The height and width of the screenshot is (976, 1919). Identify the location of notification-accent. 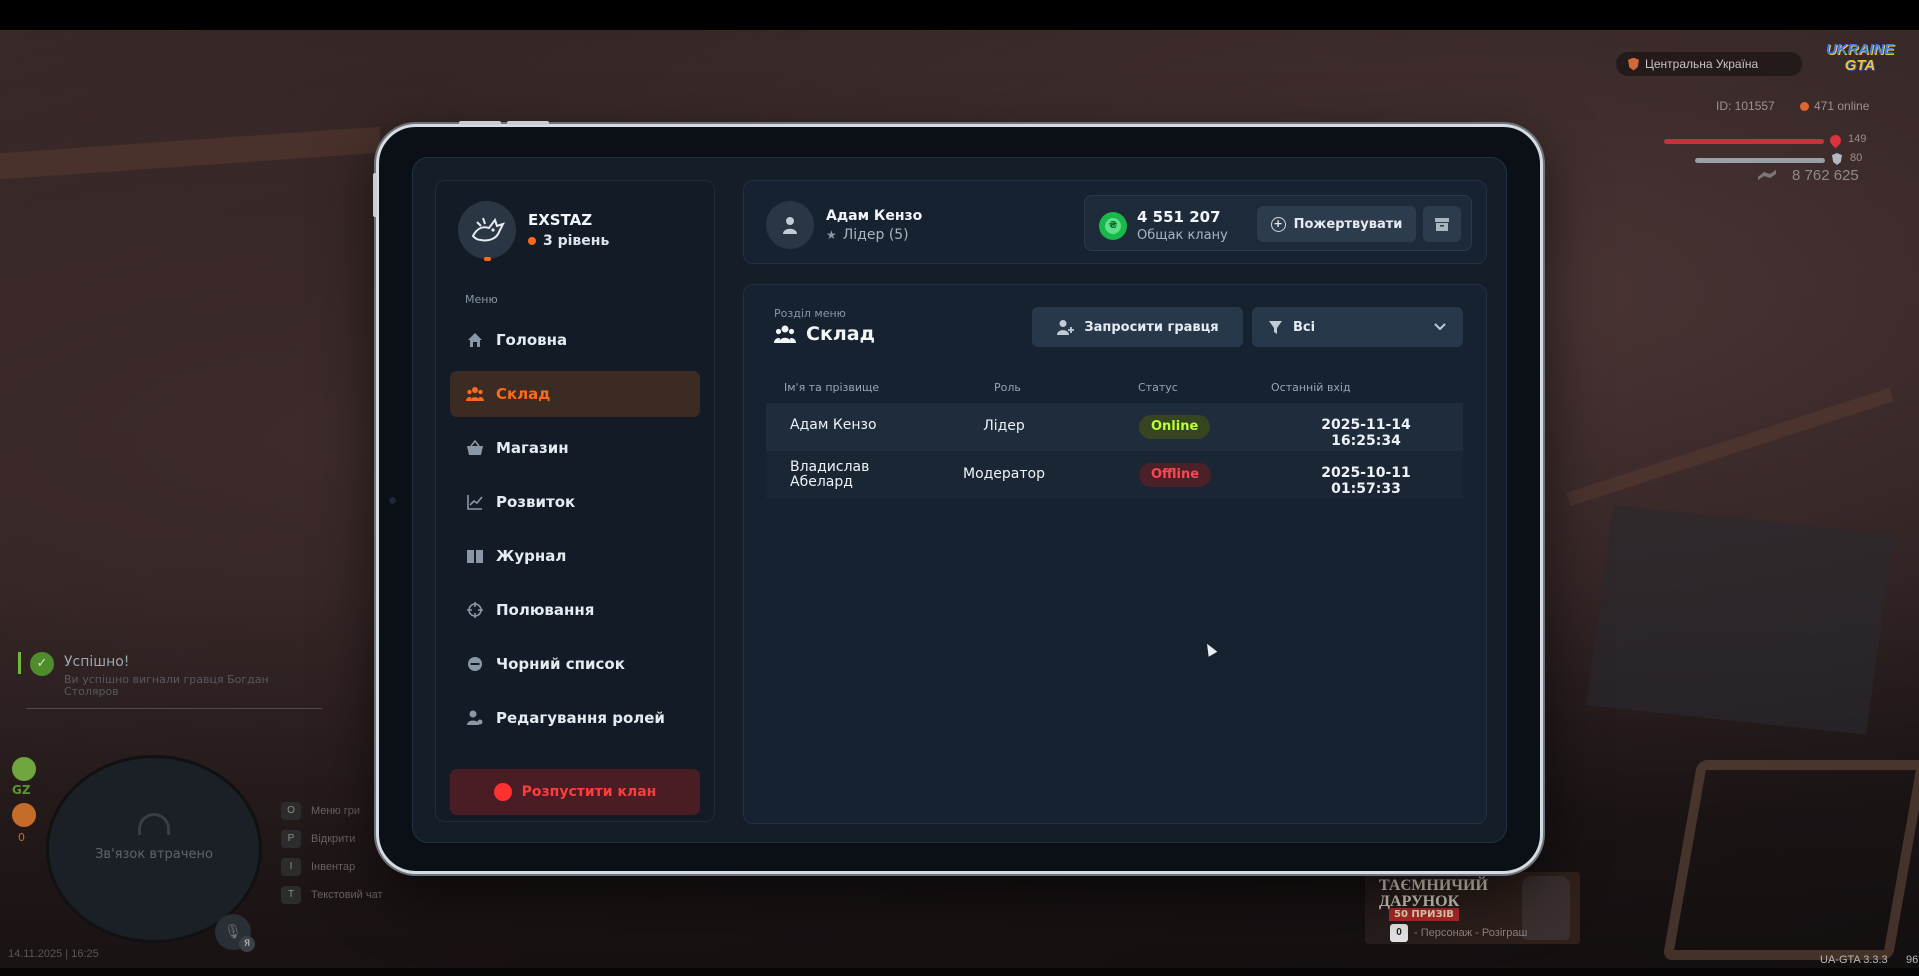
(19, 663).